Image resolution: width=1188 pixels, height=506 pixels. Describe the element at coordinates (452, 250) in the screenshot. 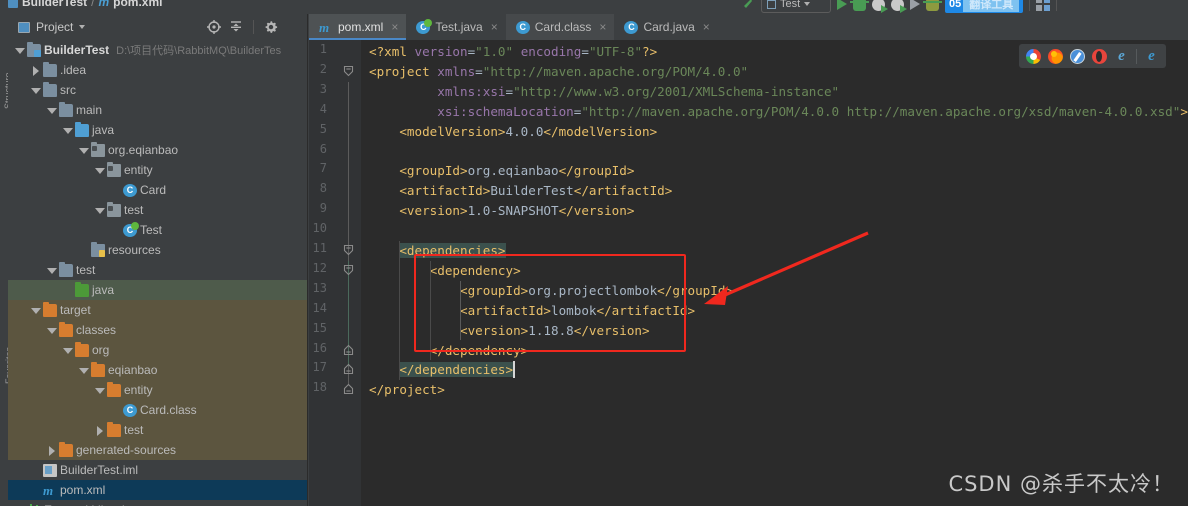

I see `code-token: <dependencies>` at that location.